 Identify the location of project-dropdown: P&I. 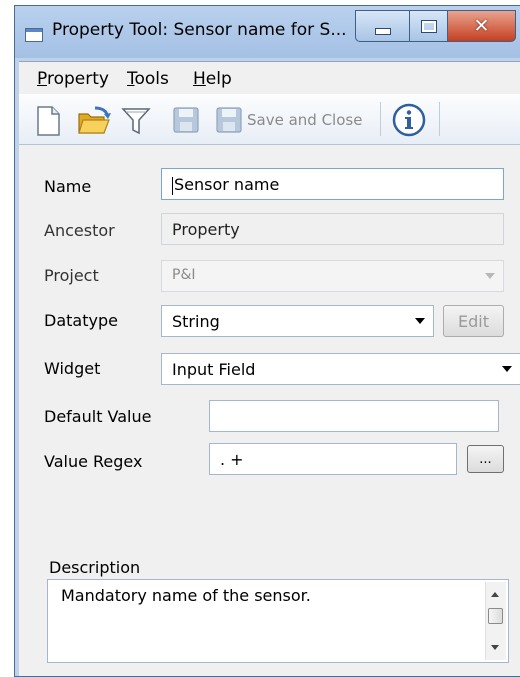
(332, 276).